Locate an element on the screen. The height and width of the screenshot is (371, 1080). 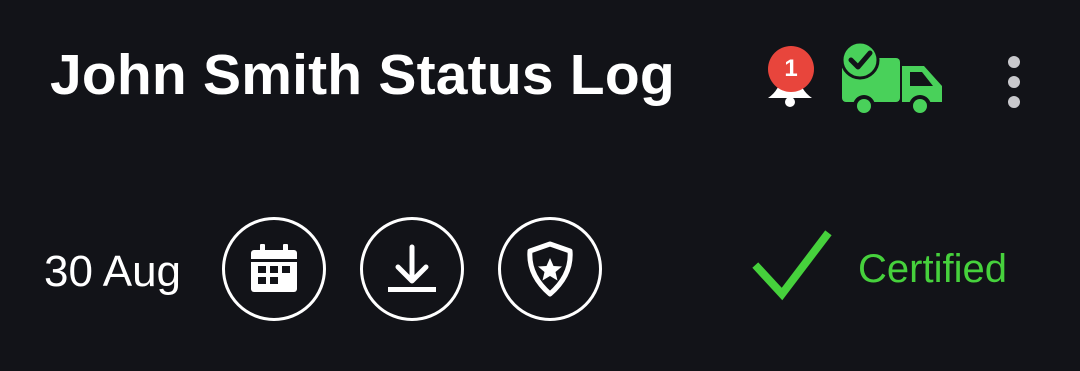
calendar-icon is located at coordinates (274, 268).